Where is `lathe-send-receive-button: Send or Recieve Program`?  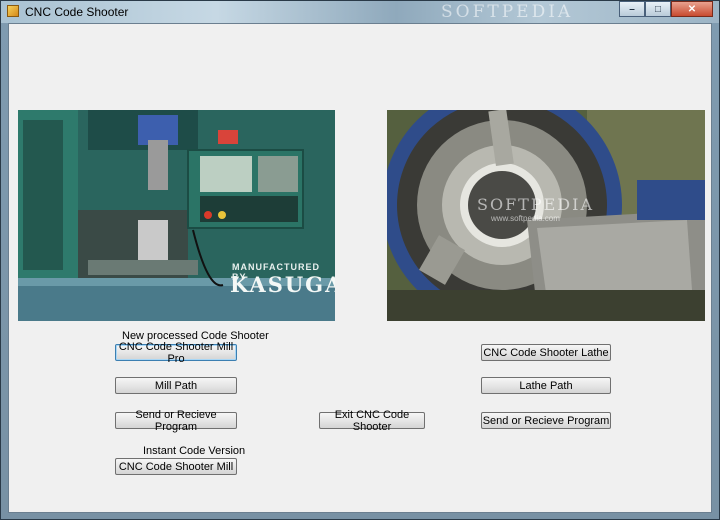
lathe-send-receive-button: Send or Recieve Program is located at coordinates (546, 420).